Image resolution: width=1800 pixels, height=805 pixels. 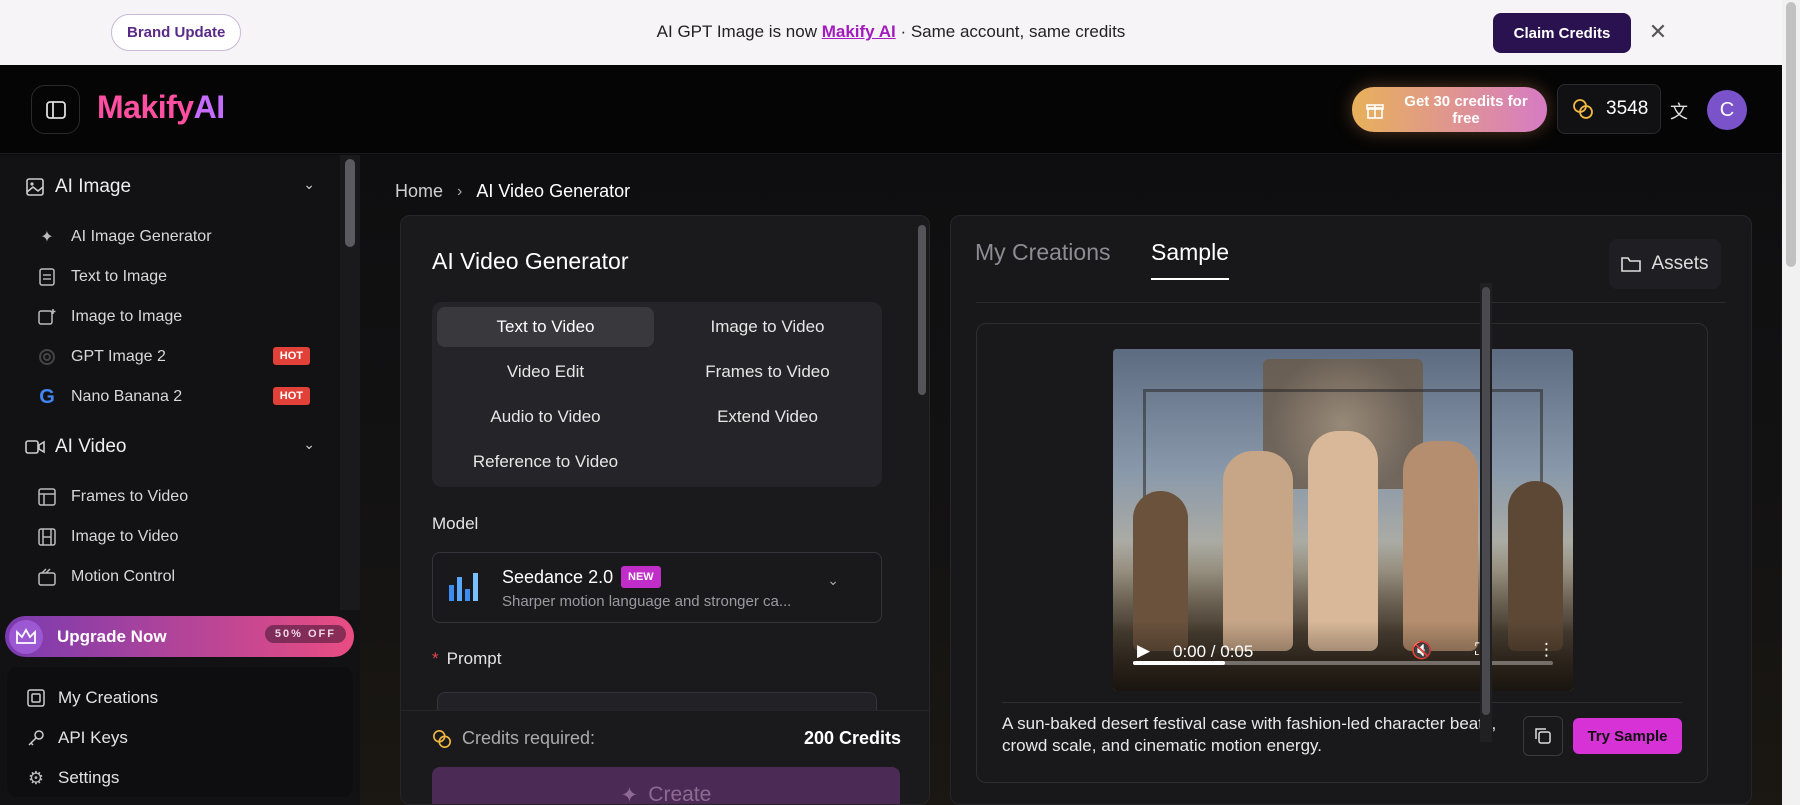 I want to click on sidebar-item-api-keys: API Keys, so click(x=77, y=738).